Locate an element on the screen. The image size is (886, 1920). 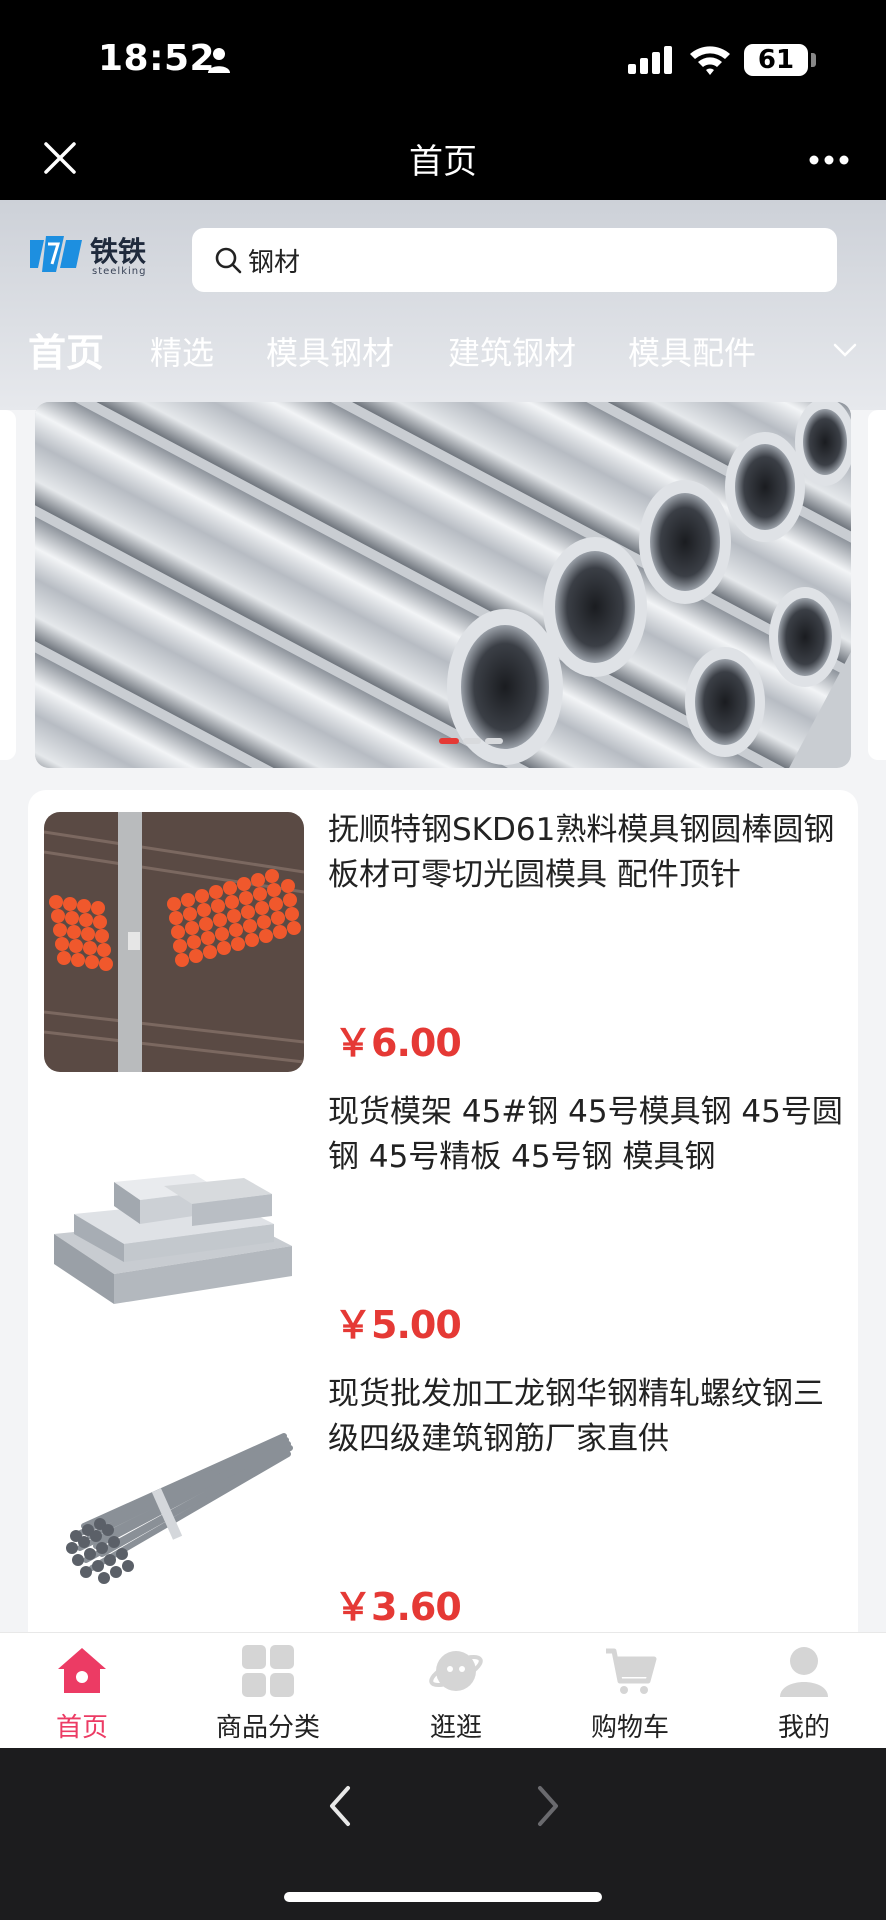
bottom-tab-label: 逛逛 is located at coordinates (455, 1728).